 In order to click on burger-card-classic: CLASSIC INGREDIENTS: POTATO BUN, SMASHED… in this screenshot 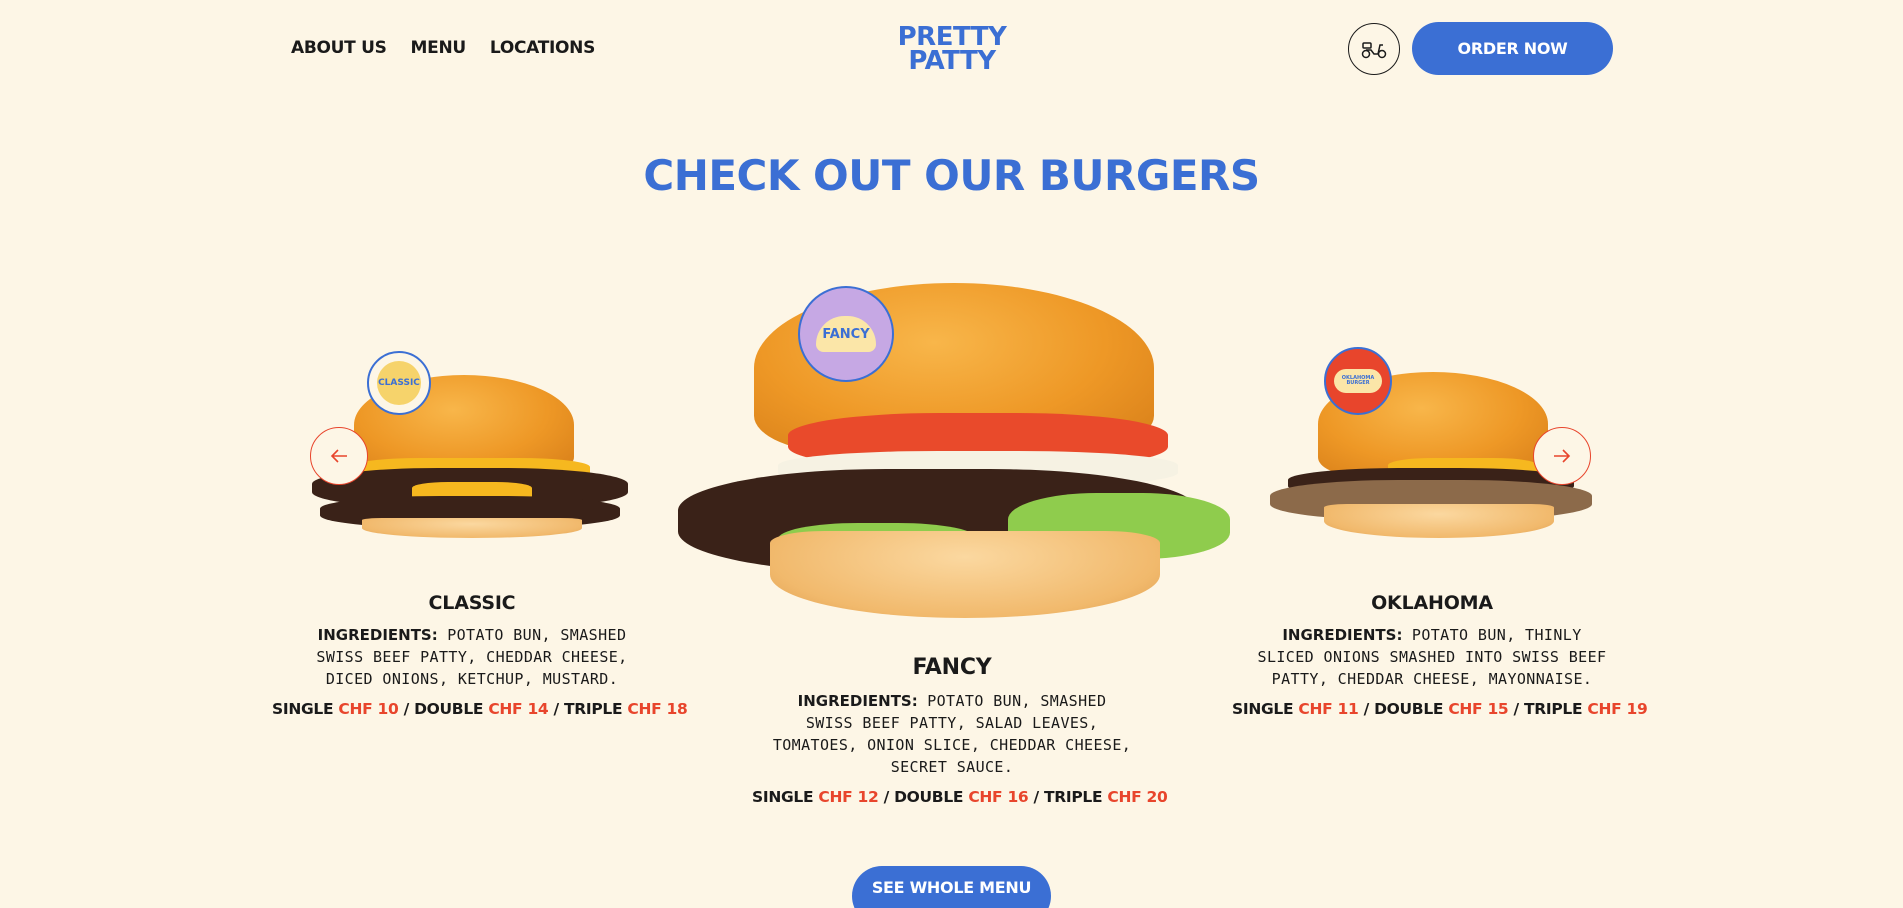, I will do `click(480, 655)`.